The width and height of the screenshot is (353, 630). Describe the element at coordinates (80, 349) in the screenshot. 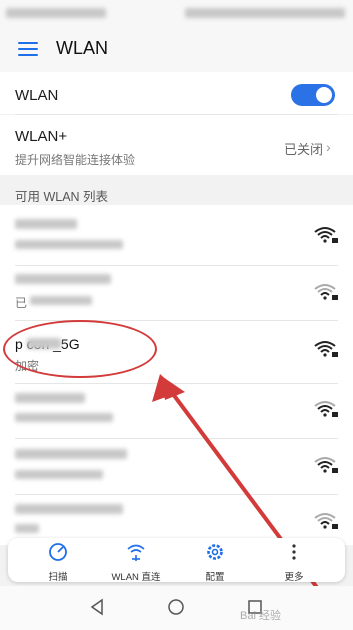

I see `highlight-ellipse` at that location.